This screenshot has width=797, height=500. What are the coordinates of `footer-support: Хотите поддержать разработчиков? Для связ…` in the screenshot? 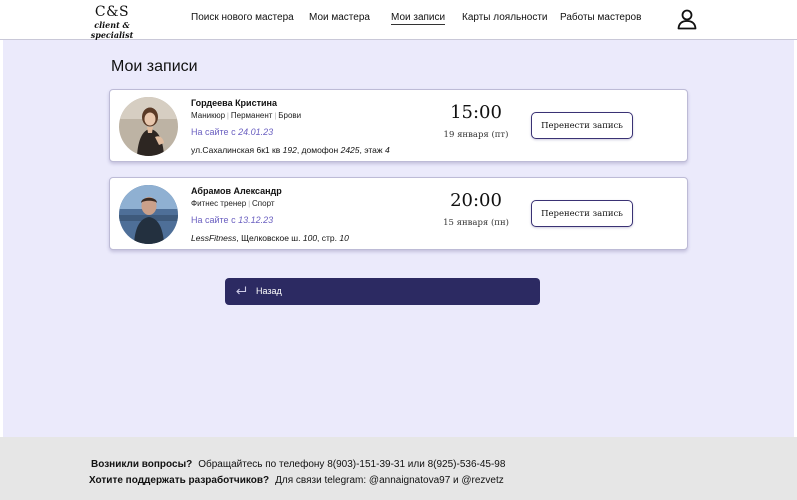 It's located at (296, 480).